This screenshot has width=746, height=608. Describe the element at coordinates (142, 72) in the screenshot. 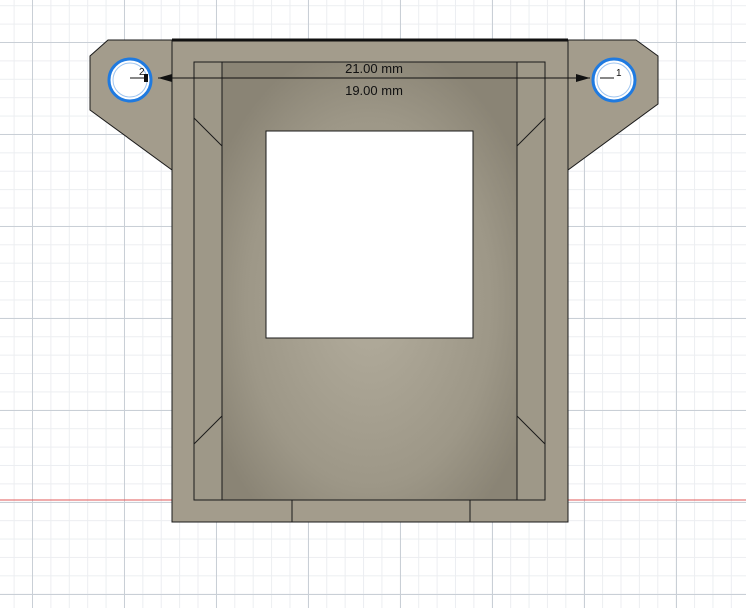

I see `left-marker-number: 2` at that location.